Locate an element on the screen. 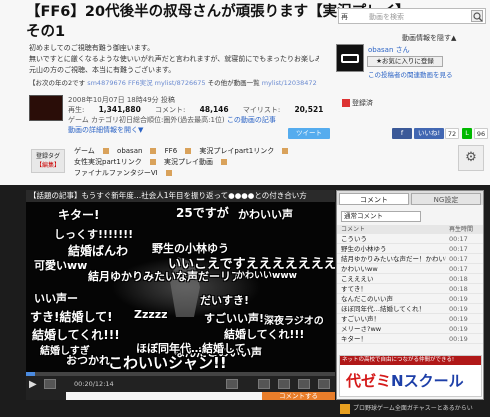  overlay-comment: Zzzzz is located at coordinates (151, 314).